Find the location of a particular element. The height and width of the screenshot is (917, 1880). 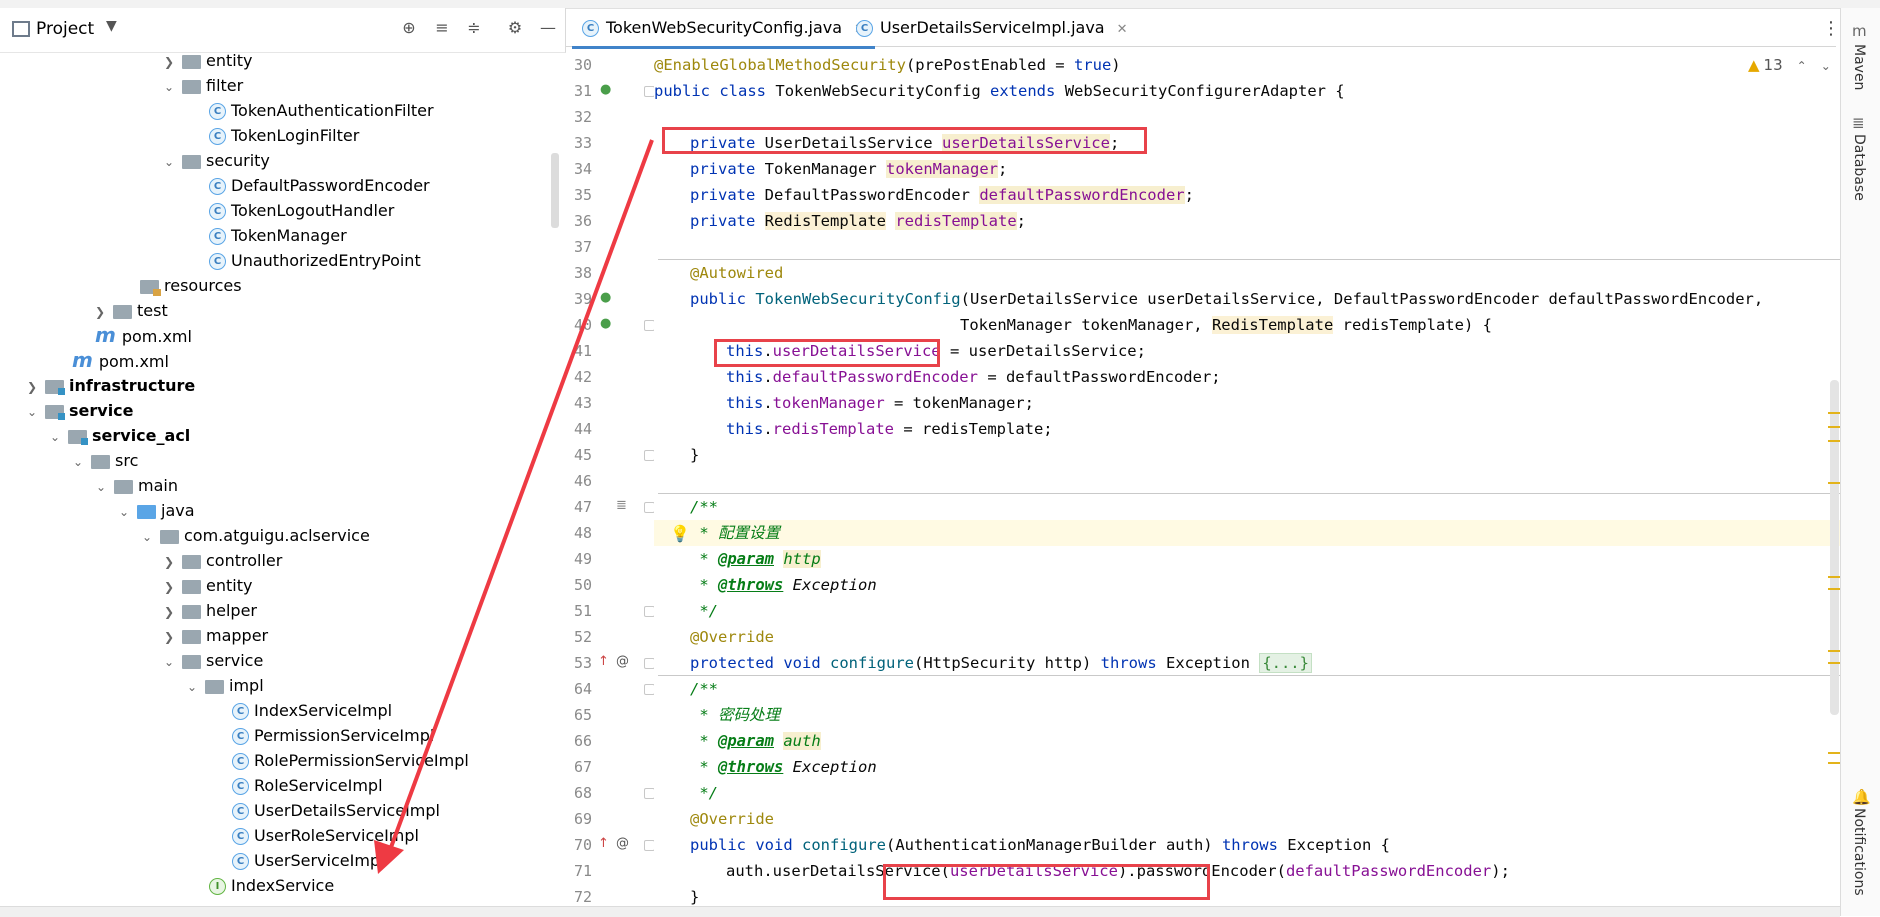

inspection-widget: ▲ 13 ⌃ ⌄ is located at coordinates (1789, 65).